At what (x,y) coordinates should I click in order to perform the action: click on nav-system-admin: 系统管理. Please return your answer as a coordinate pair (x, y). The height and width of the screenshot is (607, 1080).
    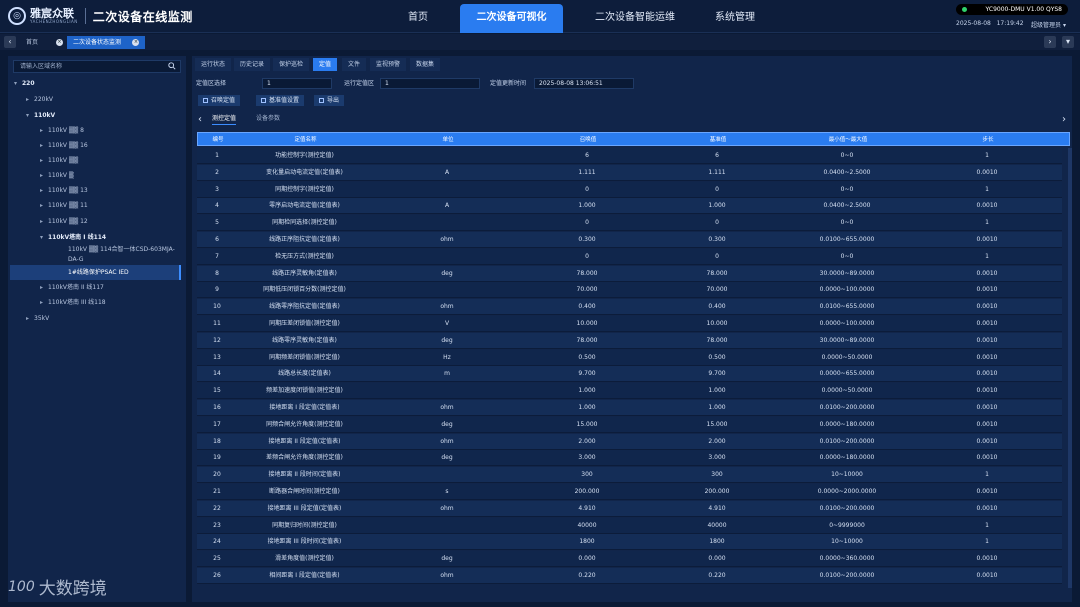
    Looking at the image, I should click on (735, 18).